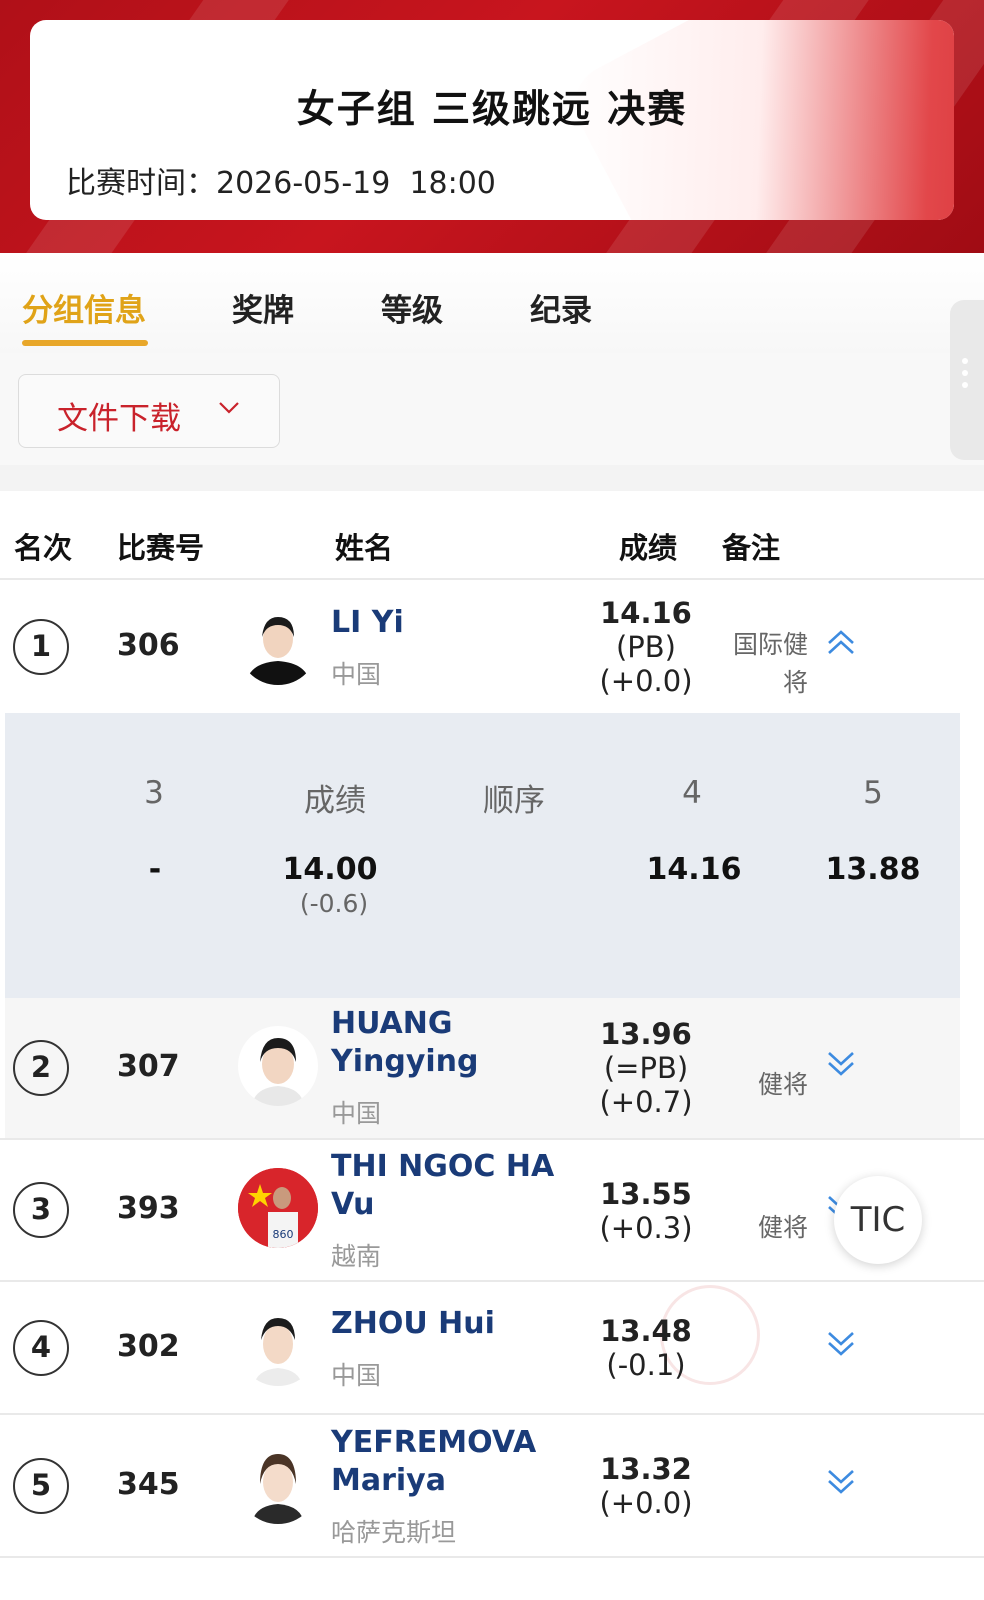 The image size is (984, 1600). Describe the element at coordinates (442, 1186) in the screenshot. I see `athlete-name: THI NGOC HA Vu` at that location.